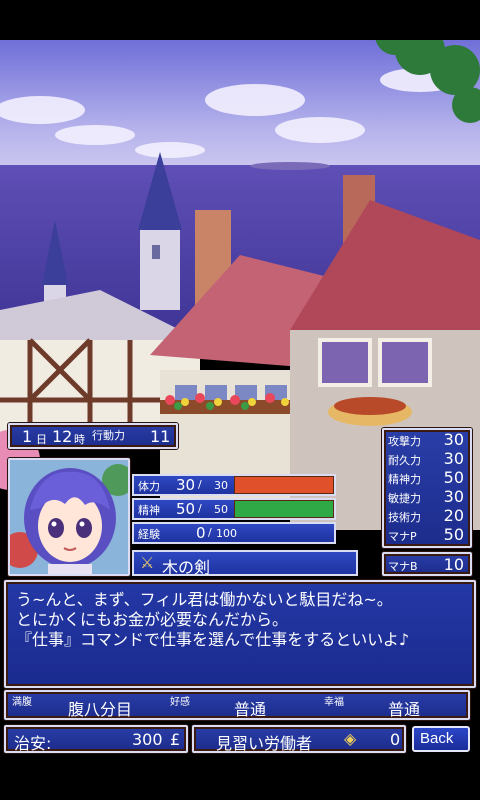 This screenshot has height=800, width=480. Describe the element at coordinates (453, 564) in the screenshot. I see `mana-b-value: 10` at that location.